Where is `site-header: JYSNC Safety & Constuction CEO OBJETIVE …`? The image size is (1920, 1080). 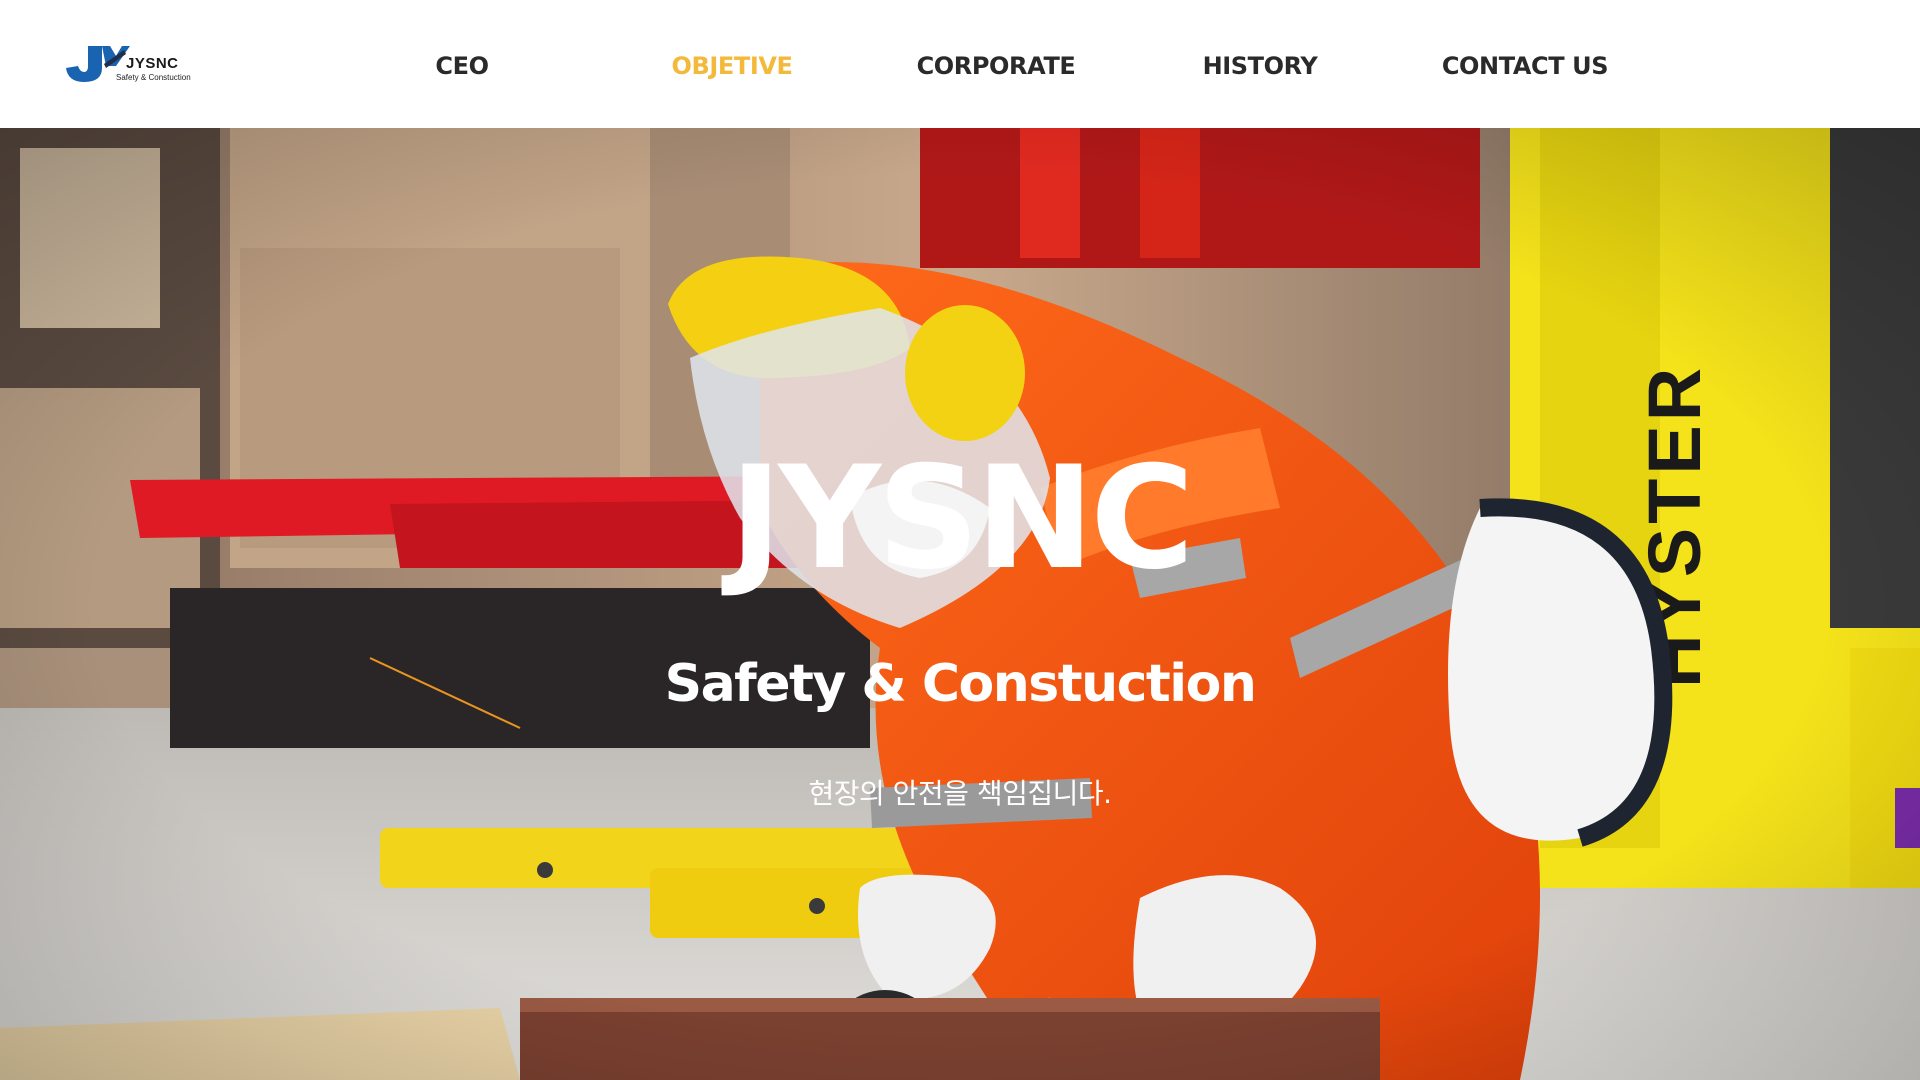
site-header: JYSNC Safety & Constuction CEO OBJETIVE … is located at coordinates (960, 64).